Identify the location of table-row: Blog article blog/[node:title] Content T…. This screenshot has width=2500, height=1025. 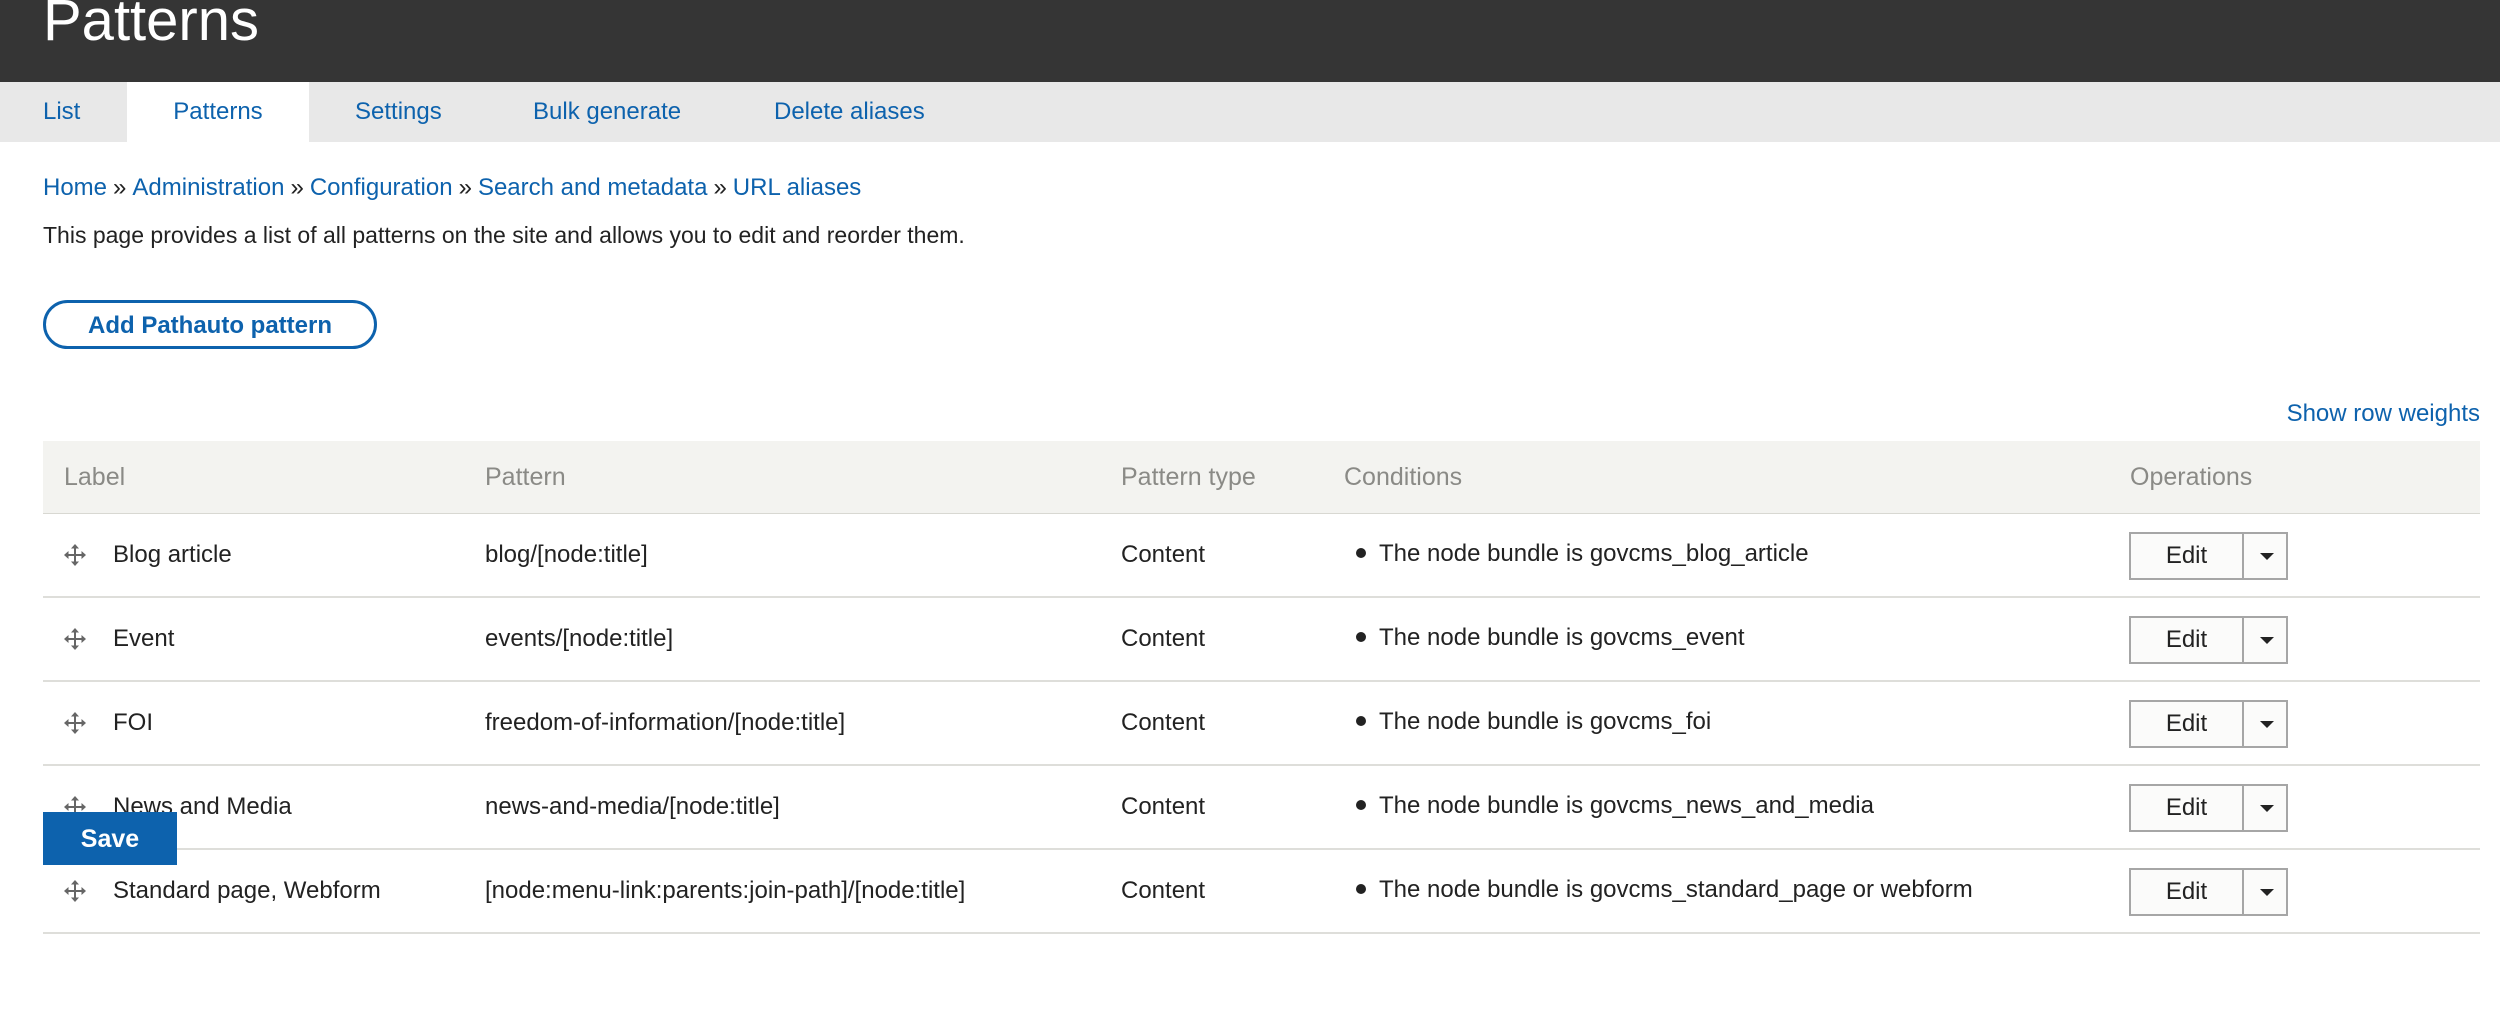
(1261, 556).